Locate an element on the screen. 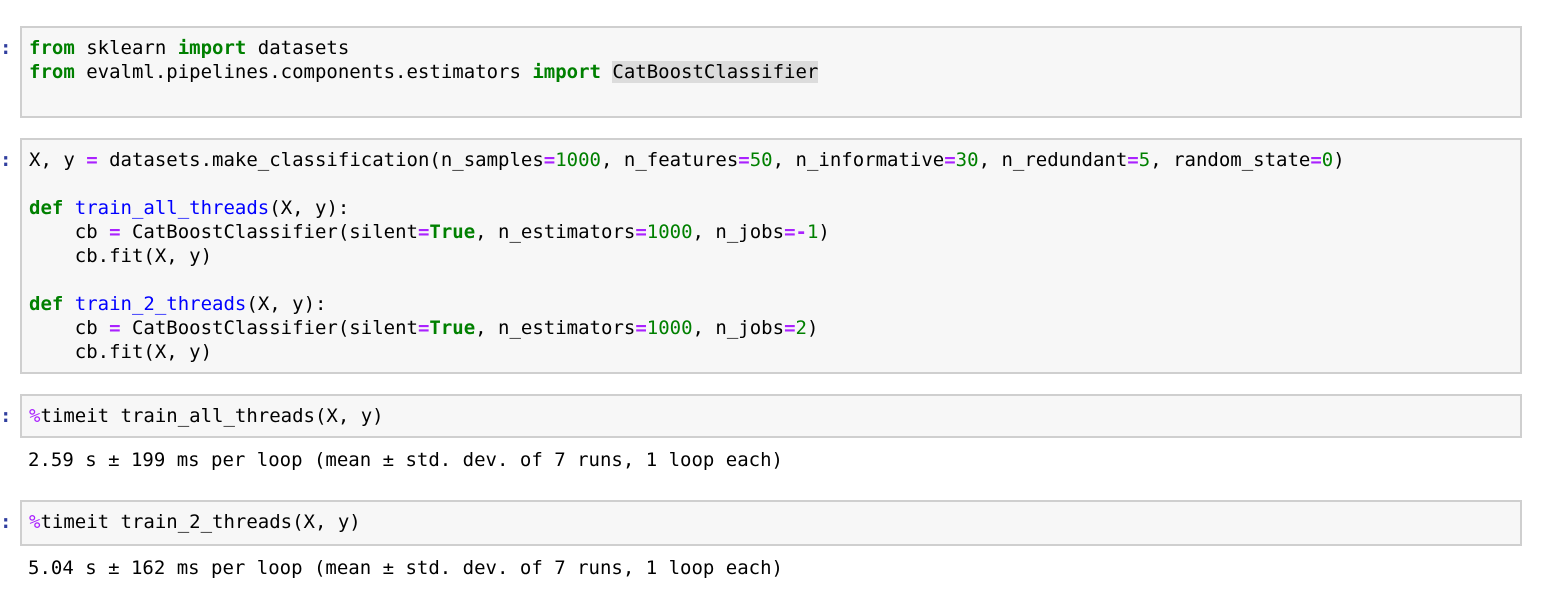 The width and height of the screenshot is (1554, 596). code-line: %timeit train_all_threads(X, y) is located at coordinates (206, 416).